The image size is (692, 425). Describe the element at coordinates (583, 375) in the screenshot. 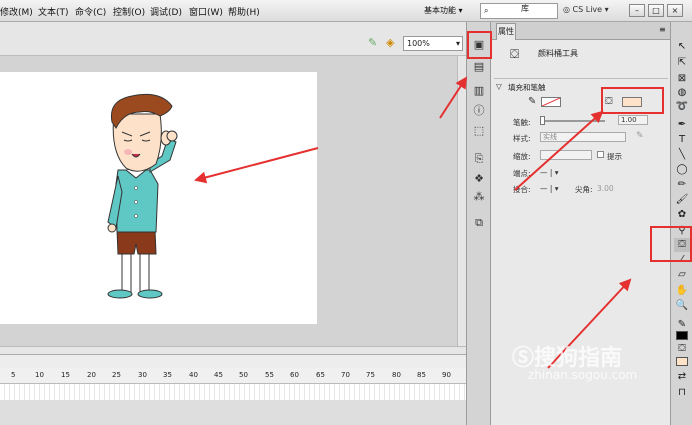

I see `watermark-url: zhinan.sogou.com` at that location.